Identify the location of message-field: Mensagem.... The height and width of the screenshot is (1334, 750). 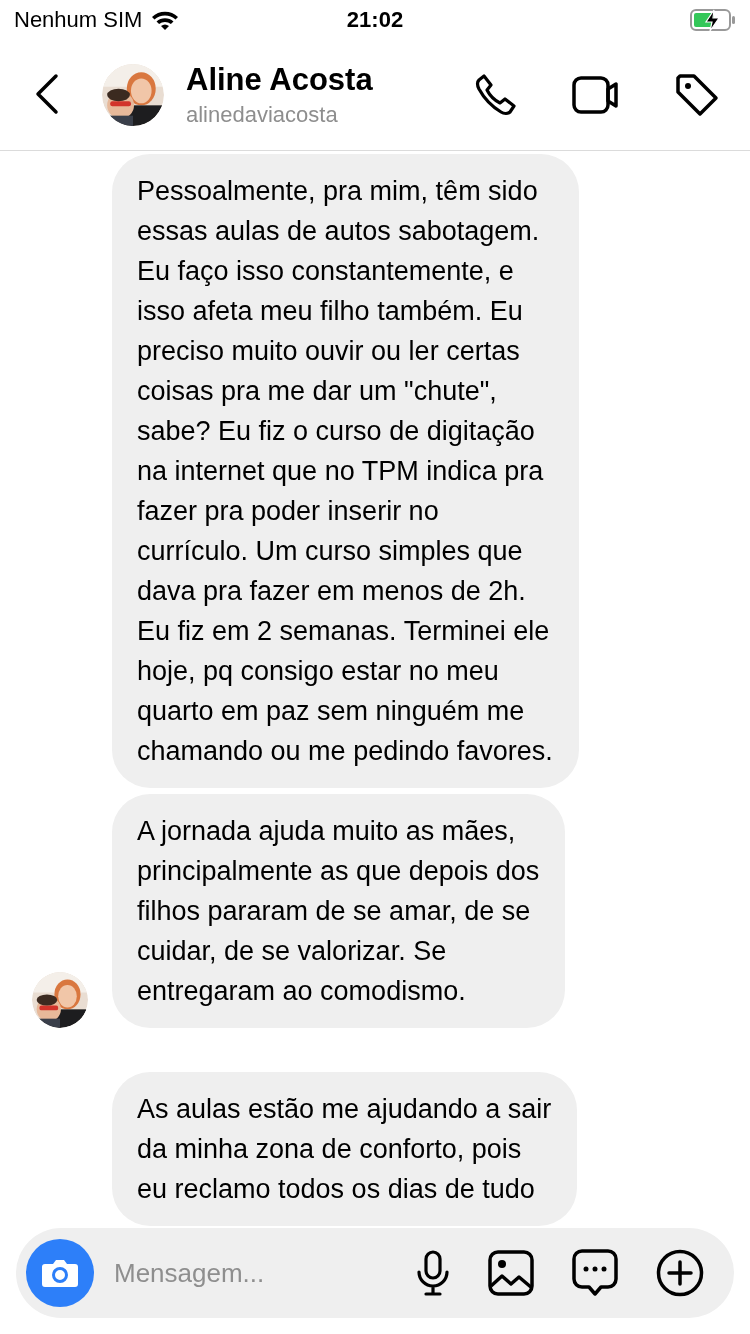
(264, 1273).